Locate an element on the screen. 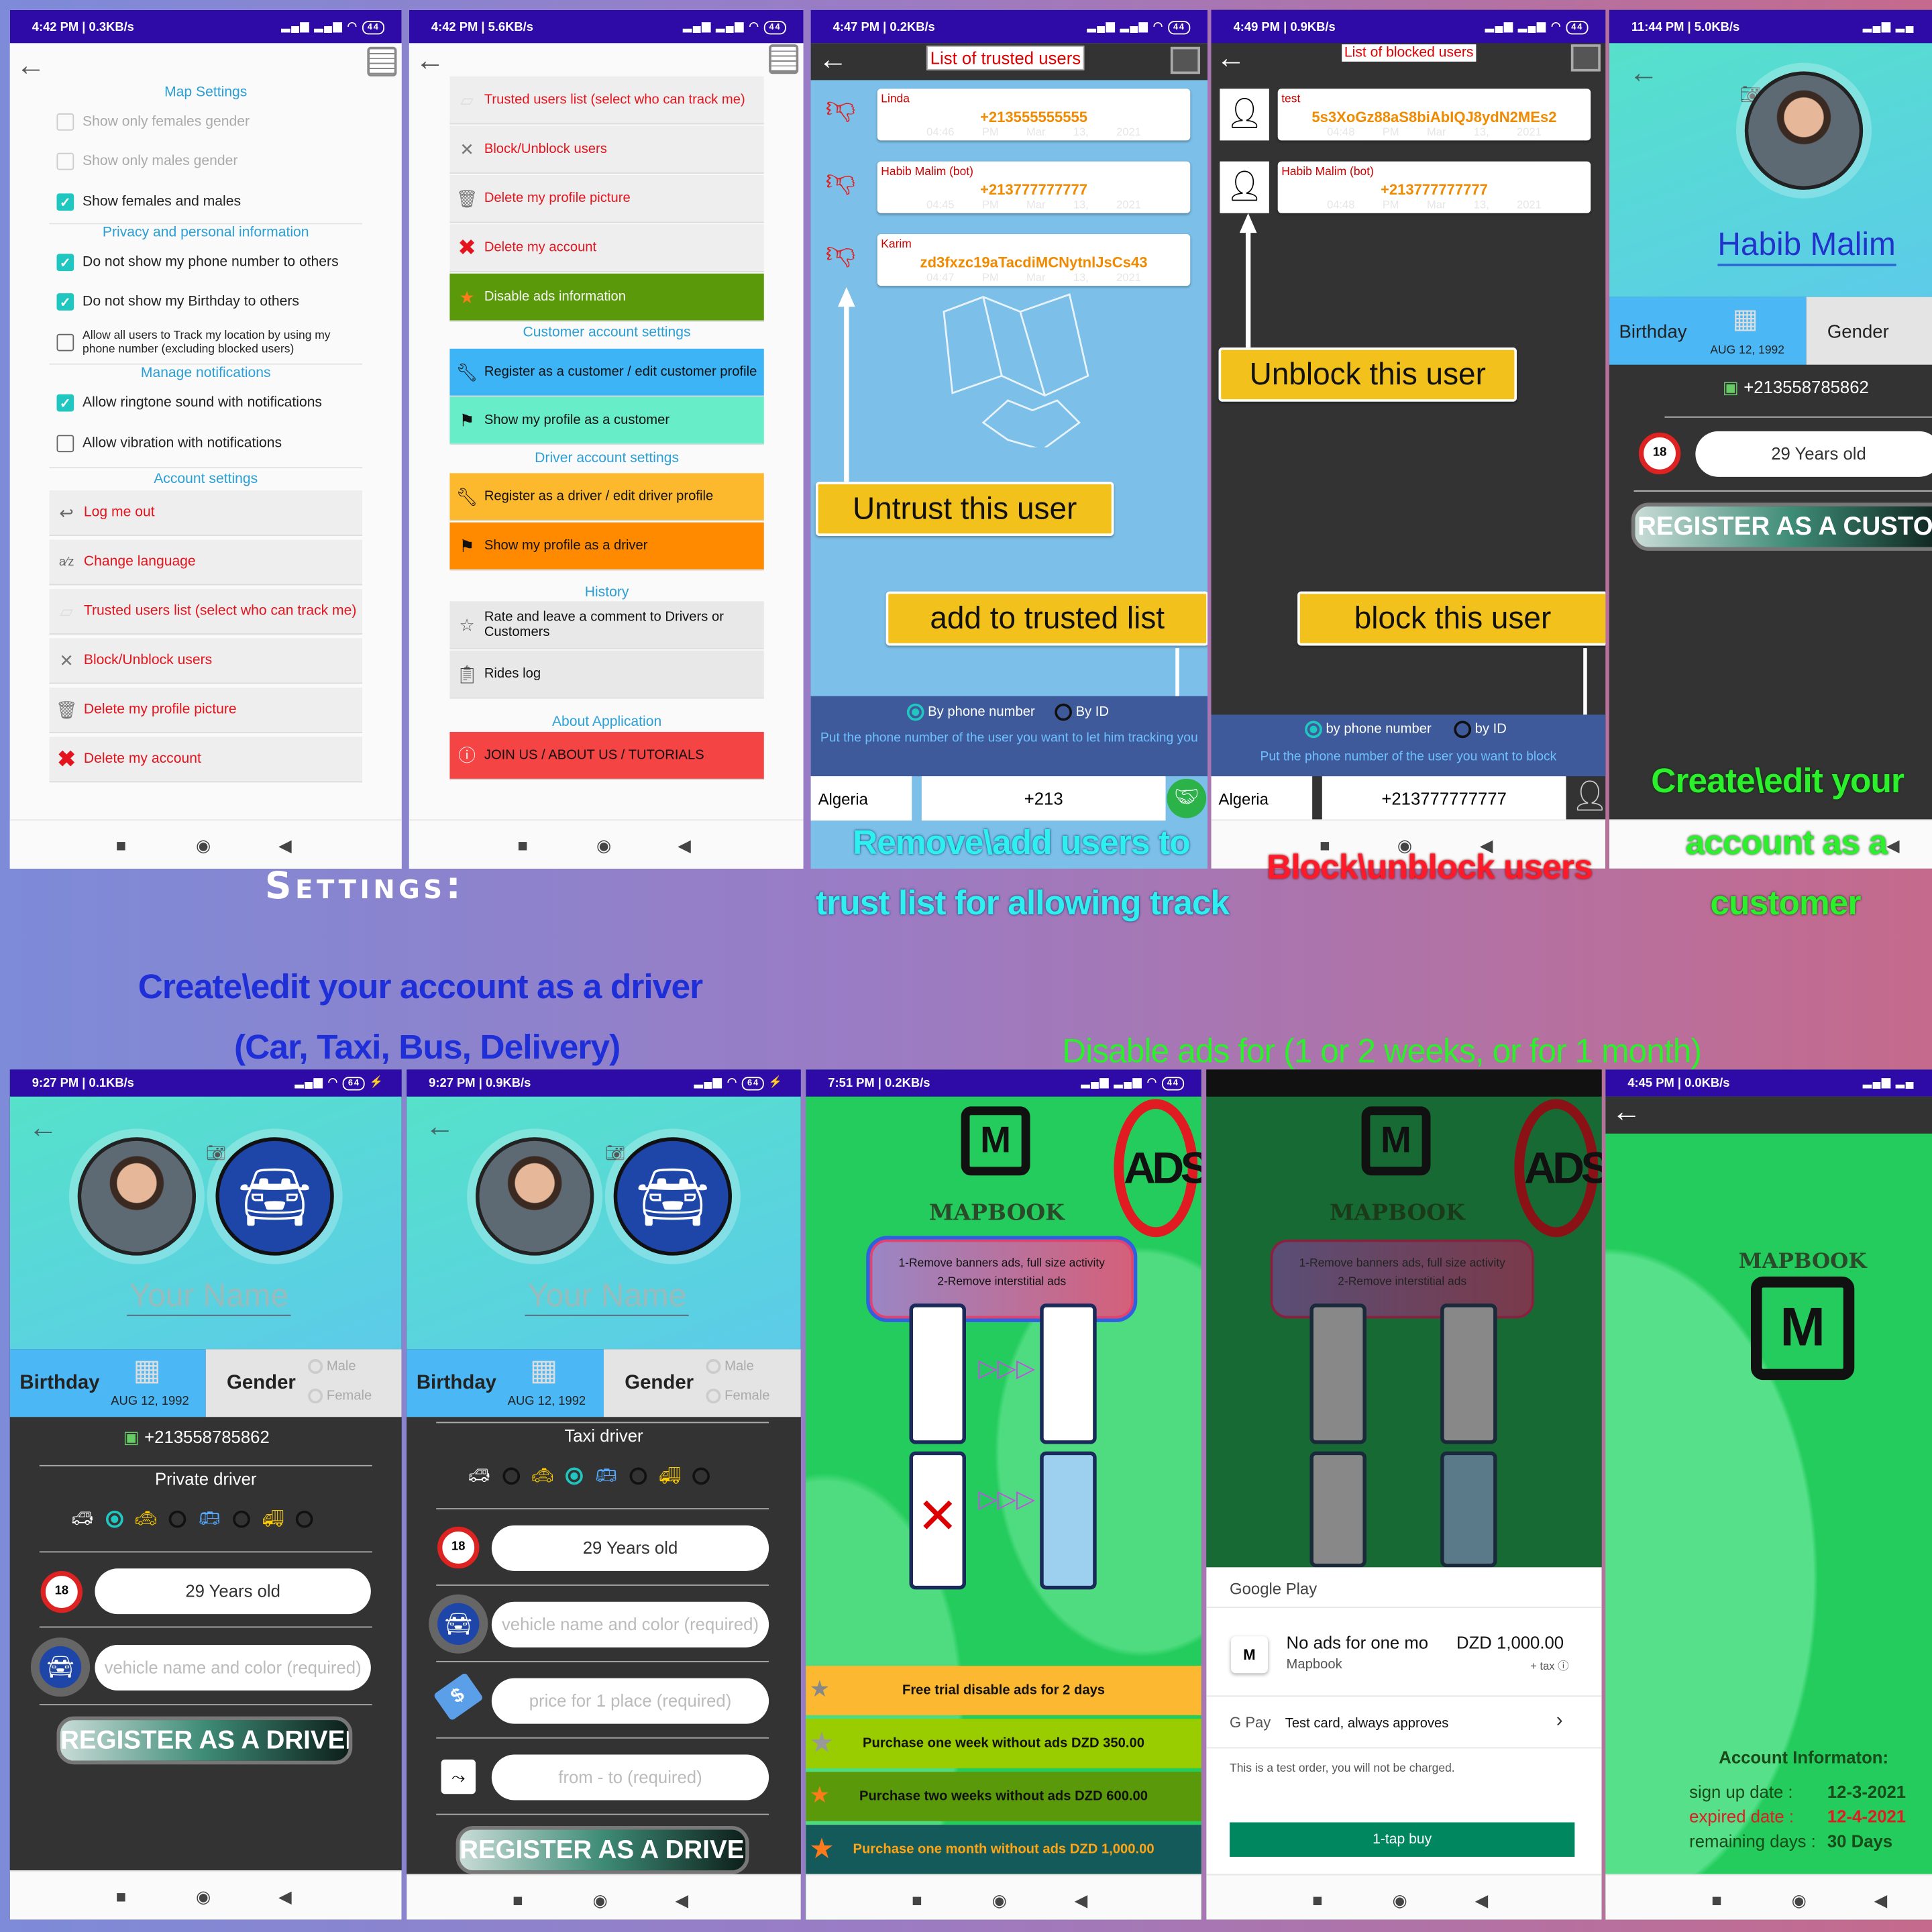  phone-input: +213 is located at coordinates (1043, 798).